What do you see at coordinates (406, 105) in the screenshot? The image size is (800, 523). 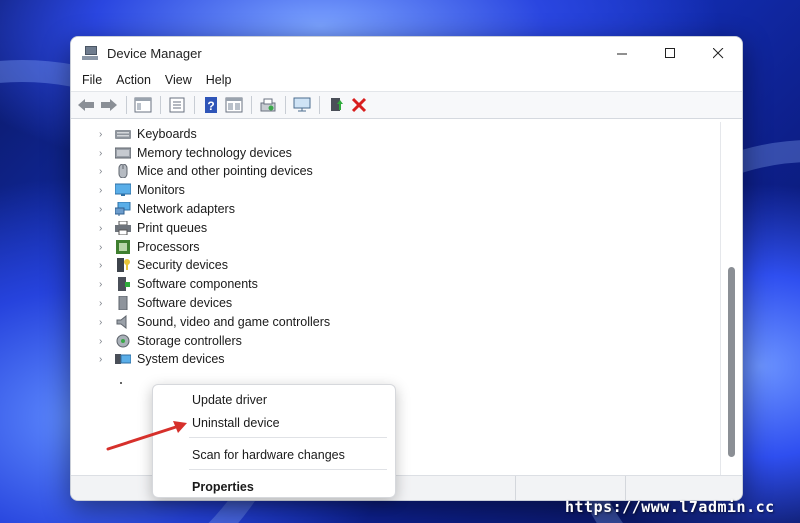 I see `toolbar: ?` at bounding box center [406, 105].